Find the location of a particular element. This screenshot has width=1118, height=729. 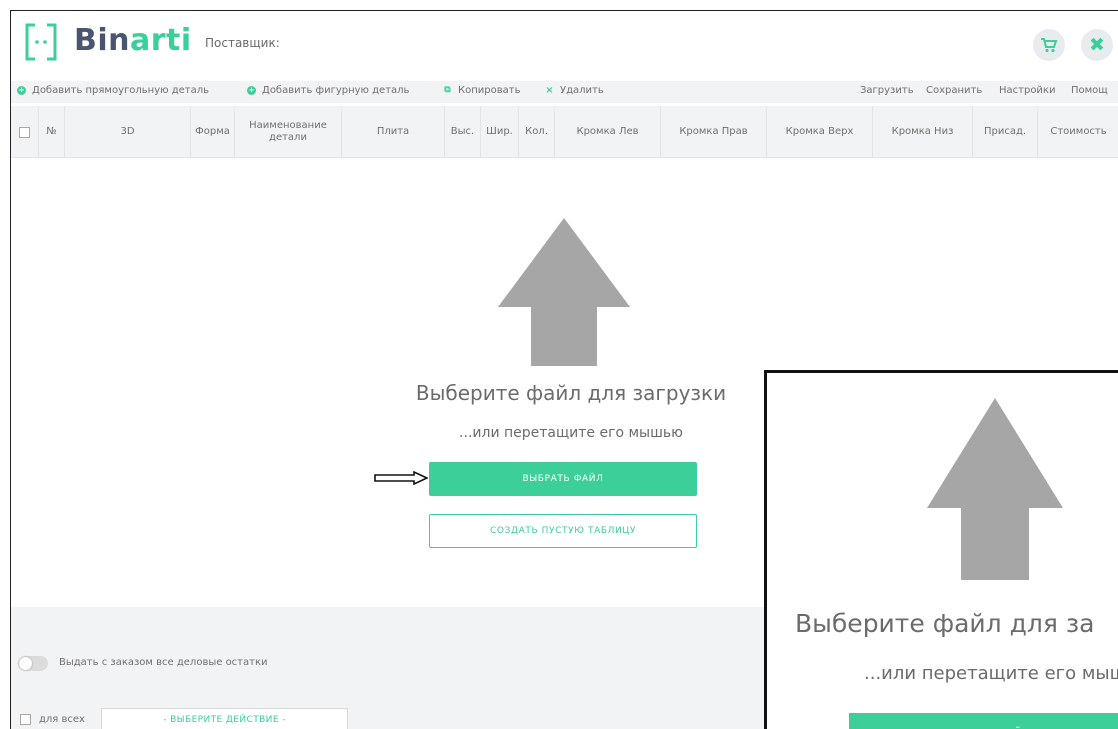

save-button: Сохранить is located at coordinates (954, 90).